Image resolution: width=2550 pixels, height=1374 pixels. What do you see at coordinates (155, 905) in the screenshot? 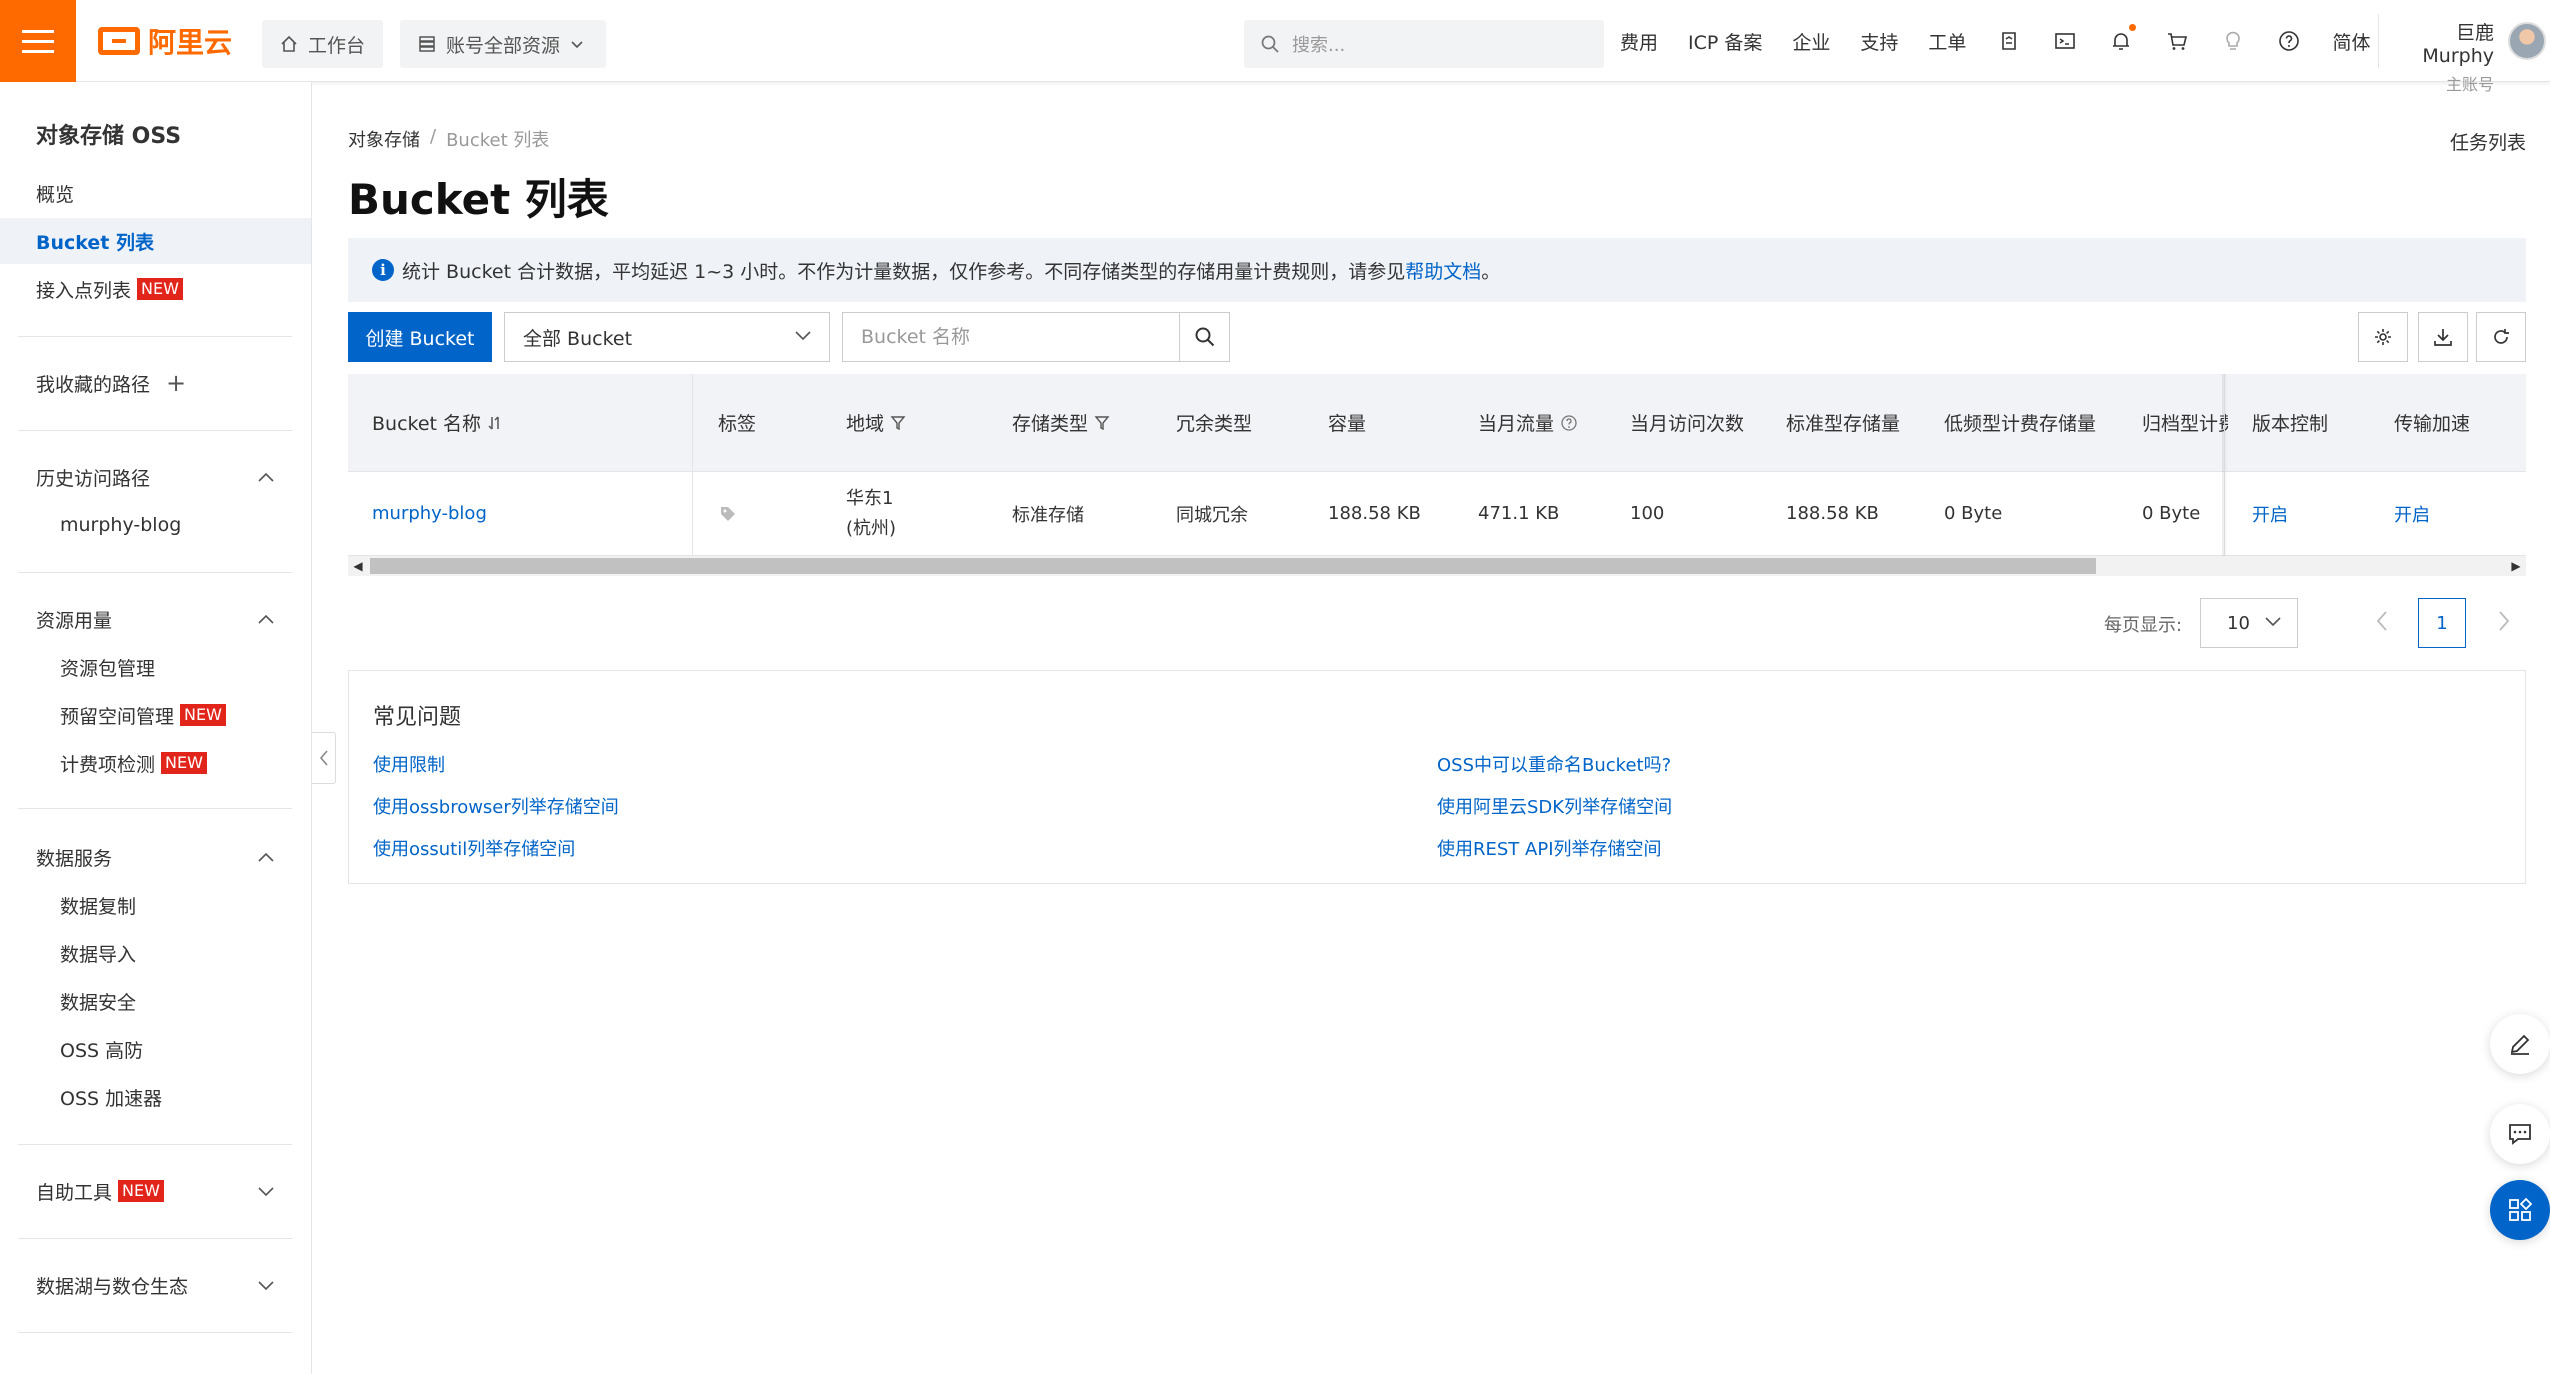
I see `sidebar-item-replication: 数据复制` at bounding box center [155, 905].